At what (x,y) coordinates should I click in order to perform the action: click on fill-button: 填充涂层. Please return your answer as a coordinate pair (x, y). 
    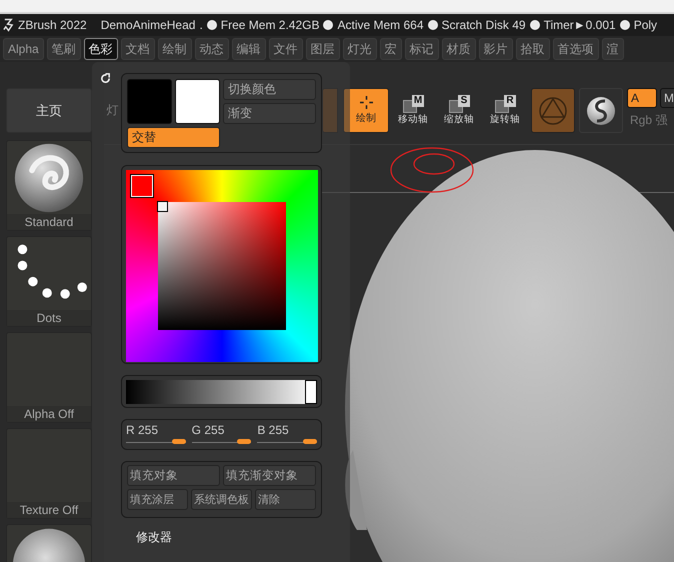
    Looking at the image, I should click on (157, 499).